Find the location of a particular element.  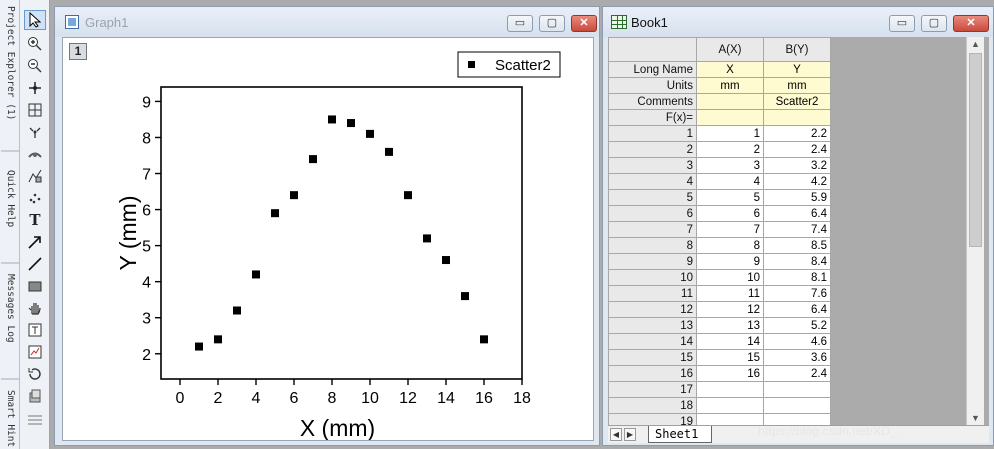

row-header: 15 is located at coordinates (652, 357).